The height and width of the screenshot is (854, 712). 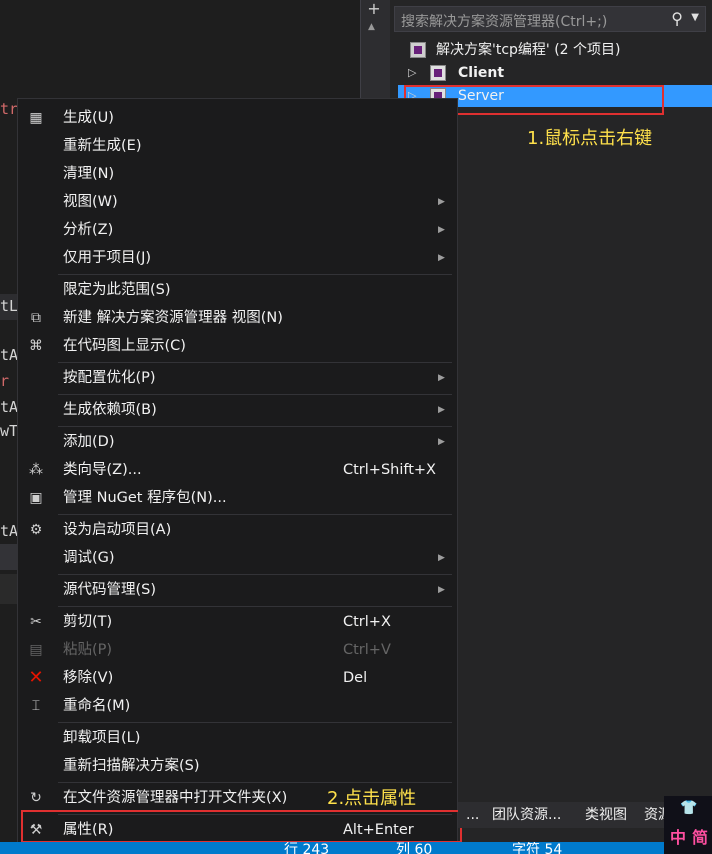 I want to click on menu-item-analyze: 分析(Z) ▶, so click(x=237, y=230).